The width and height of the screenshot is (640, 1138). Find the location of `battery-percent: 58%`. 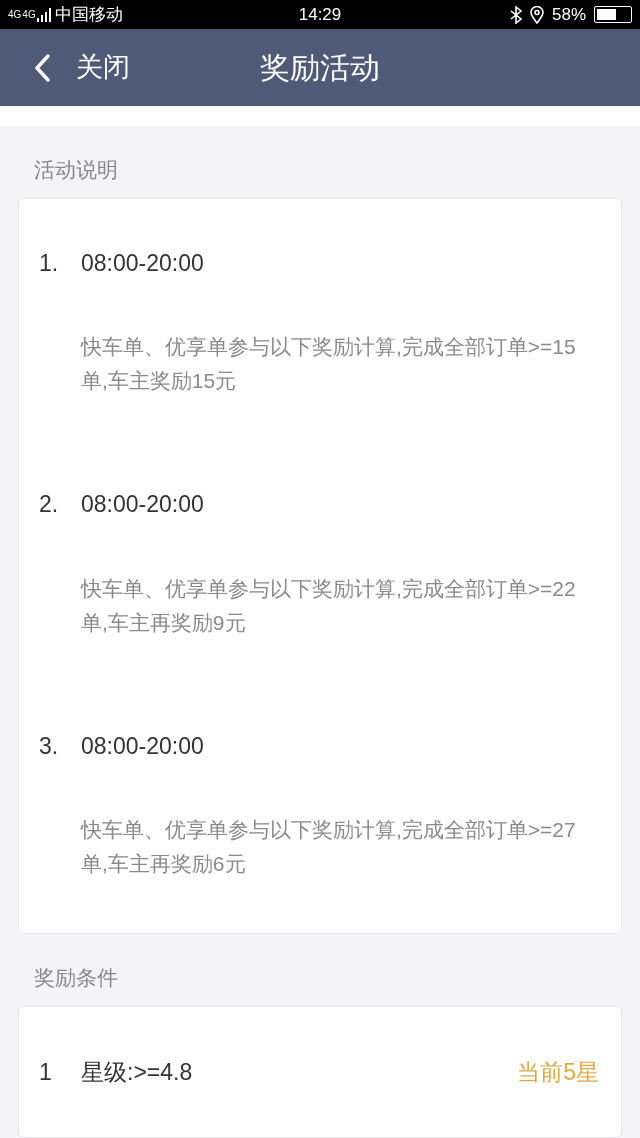

battery-percent: 58% is located at coordinates (568, 14).